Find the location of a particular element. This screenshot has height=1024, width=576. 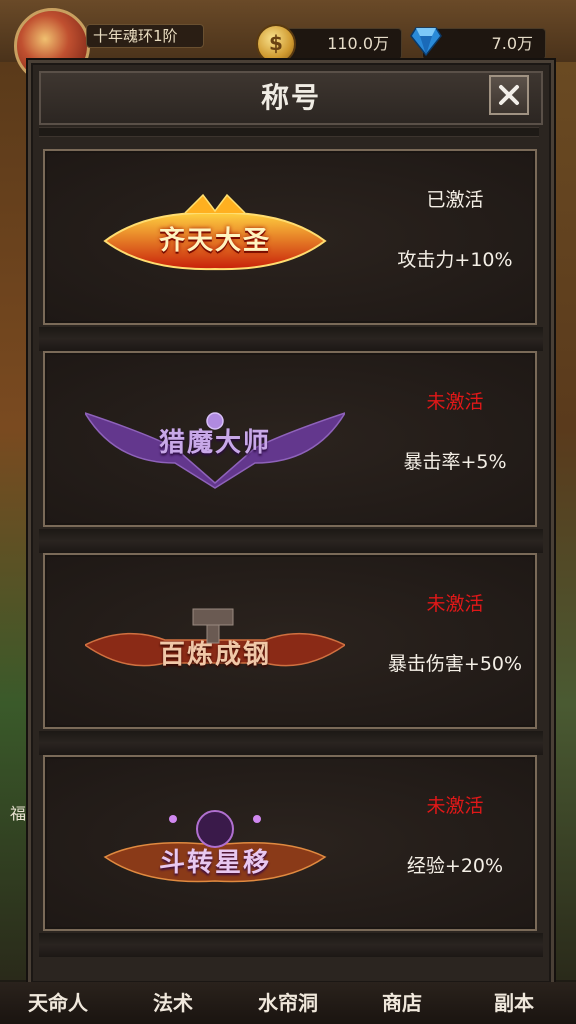

diamond-icon is located at coordinates (426, 41).